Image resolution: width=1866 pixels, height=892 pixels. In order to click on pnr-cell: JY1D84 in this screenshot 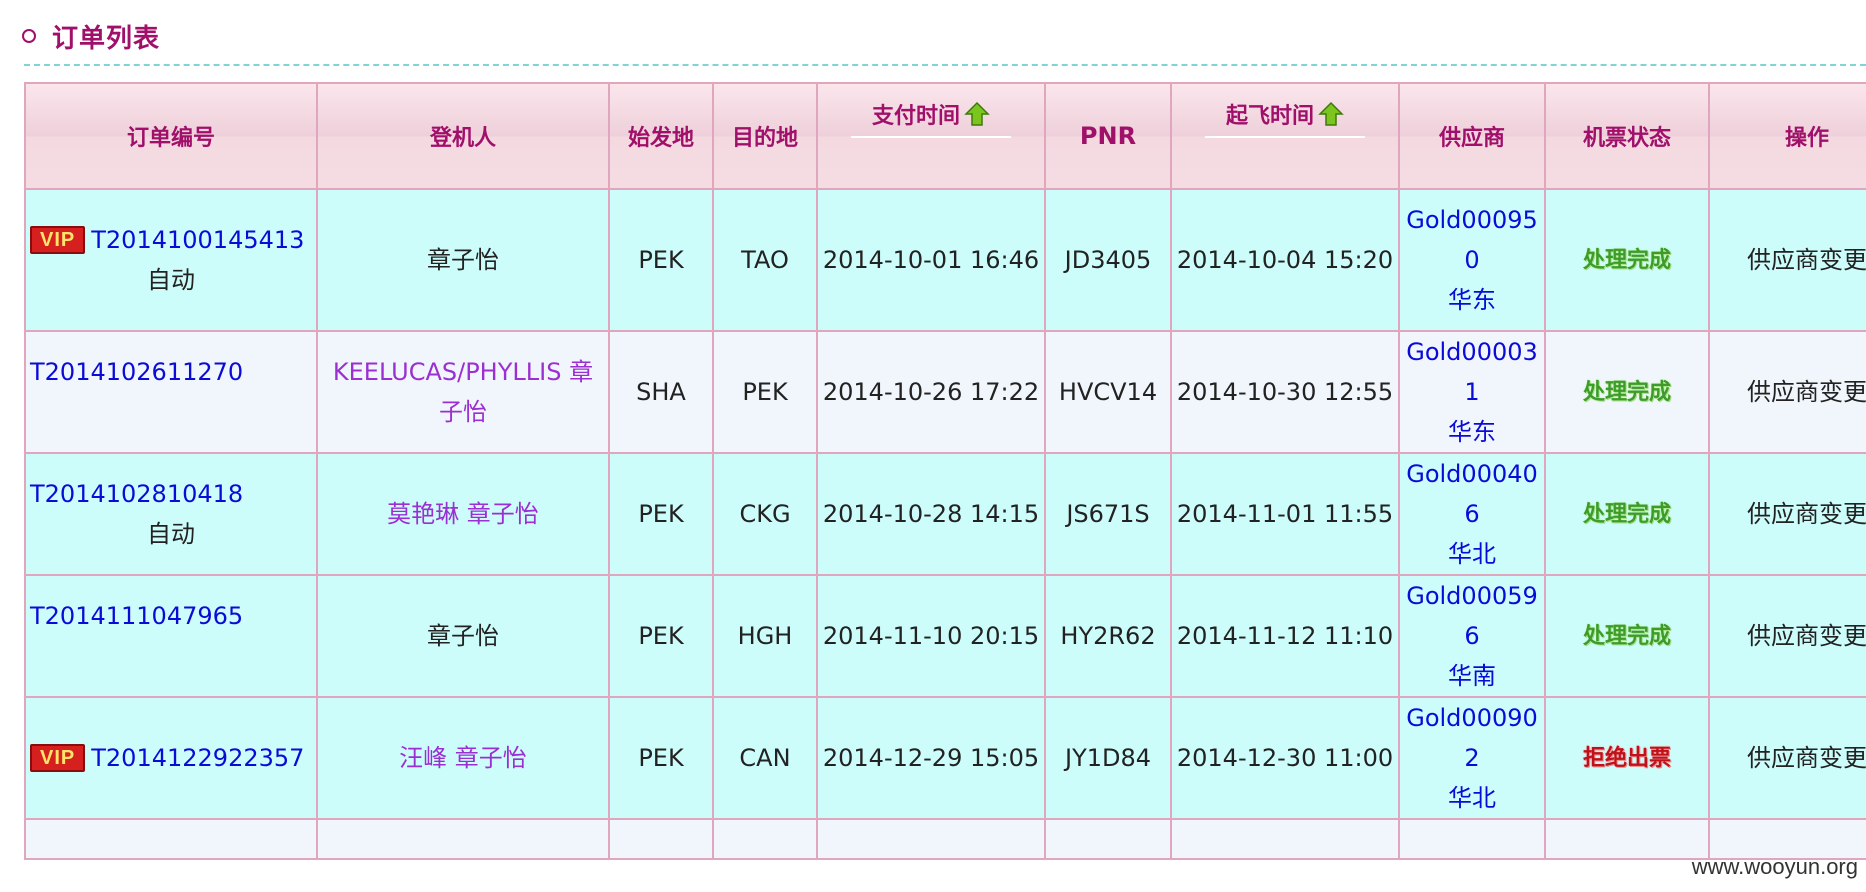, I will do `click(1108, 758)`.